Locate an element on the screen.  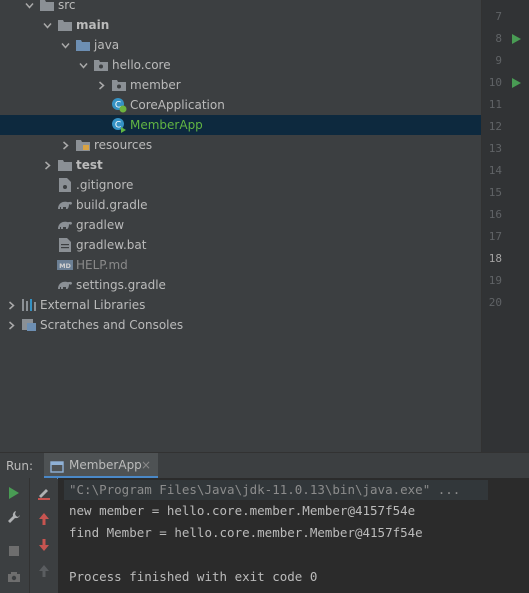
line-number: 12 is located at coordinates (495, 126).